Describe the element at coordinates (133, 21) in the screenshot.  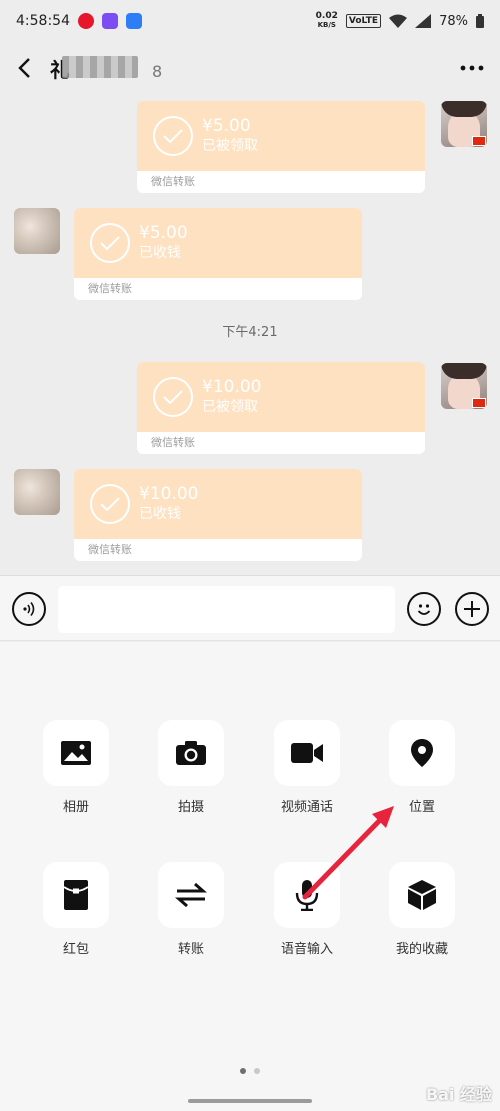
I see `game-app-icon` at that location.